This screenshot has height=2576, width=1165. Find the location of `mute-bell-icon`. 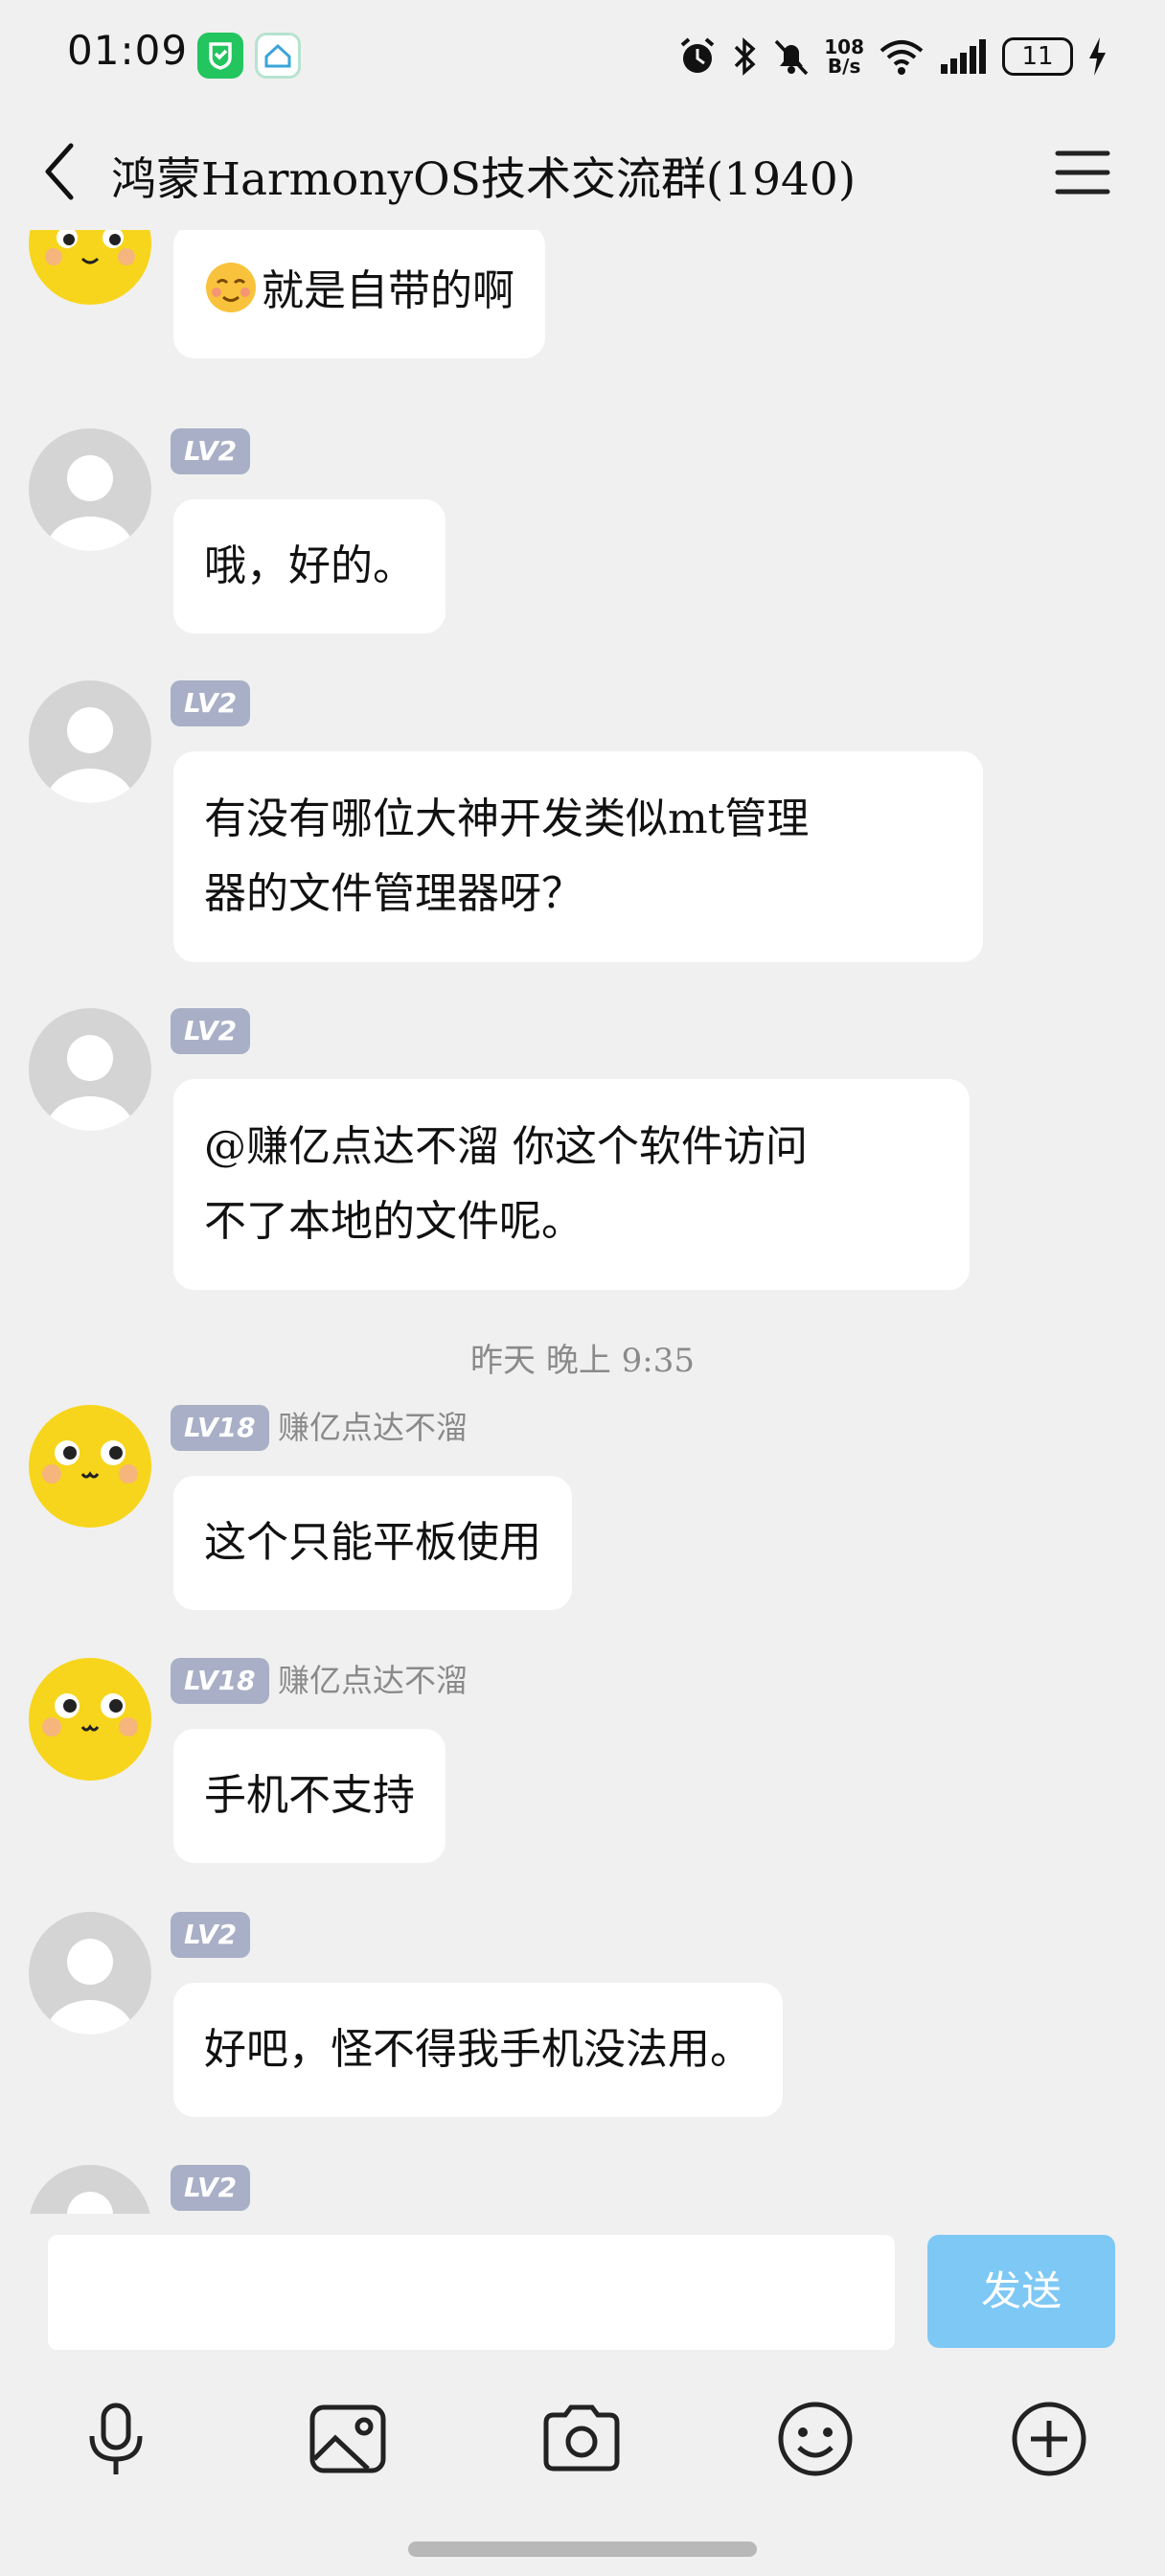

mute-bell-icon is located at coordinates (792, 57).